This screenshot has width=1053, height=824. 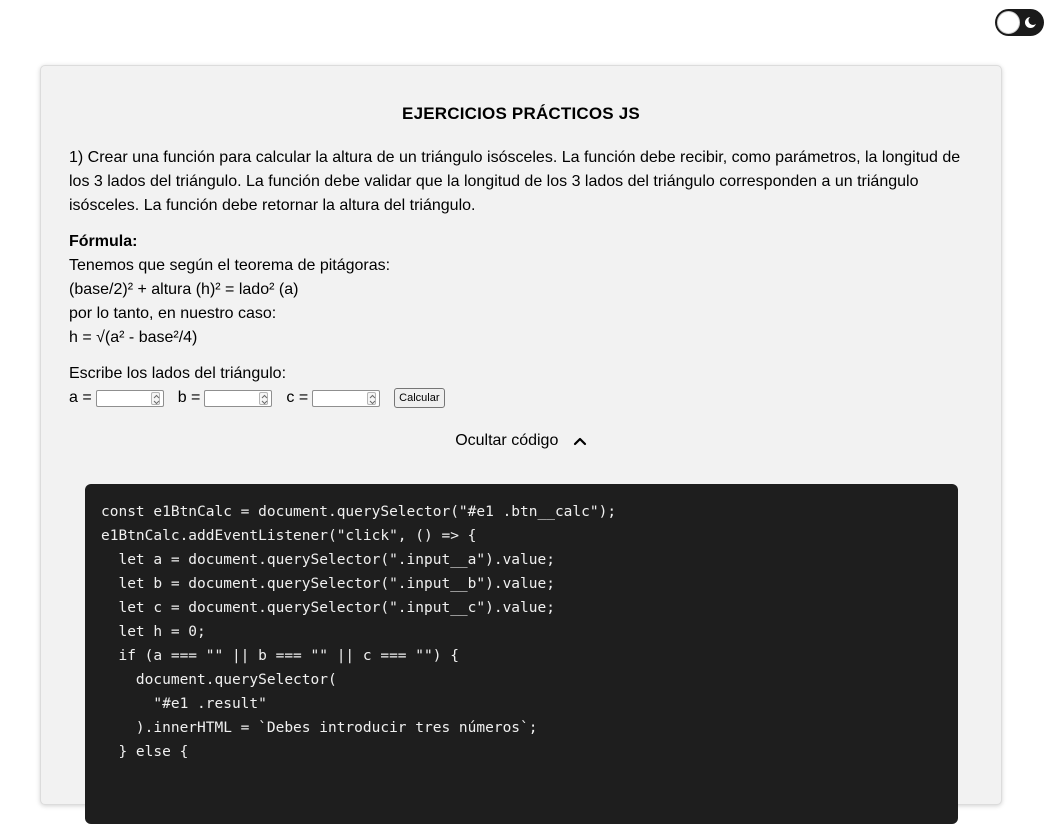 I want to click on code-line: let h = 0;, so click(x=153, y=632).